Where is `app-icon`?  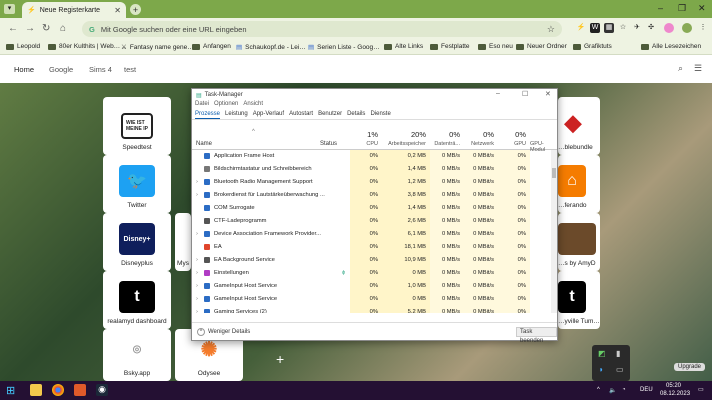
app-icon is located at coordinates (80, 390).